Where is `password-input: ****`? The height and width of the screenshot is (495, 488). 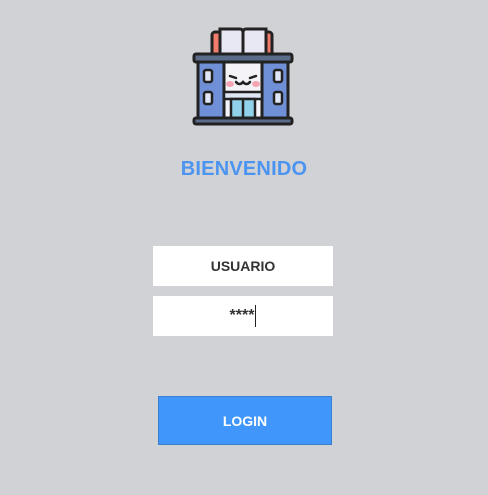 password-input: **** is located at coordinates (243, 316).